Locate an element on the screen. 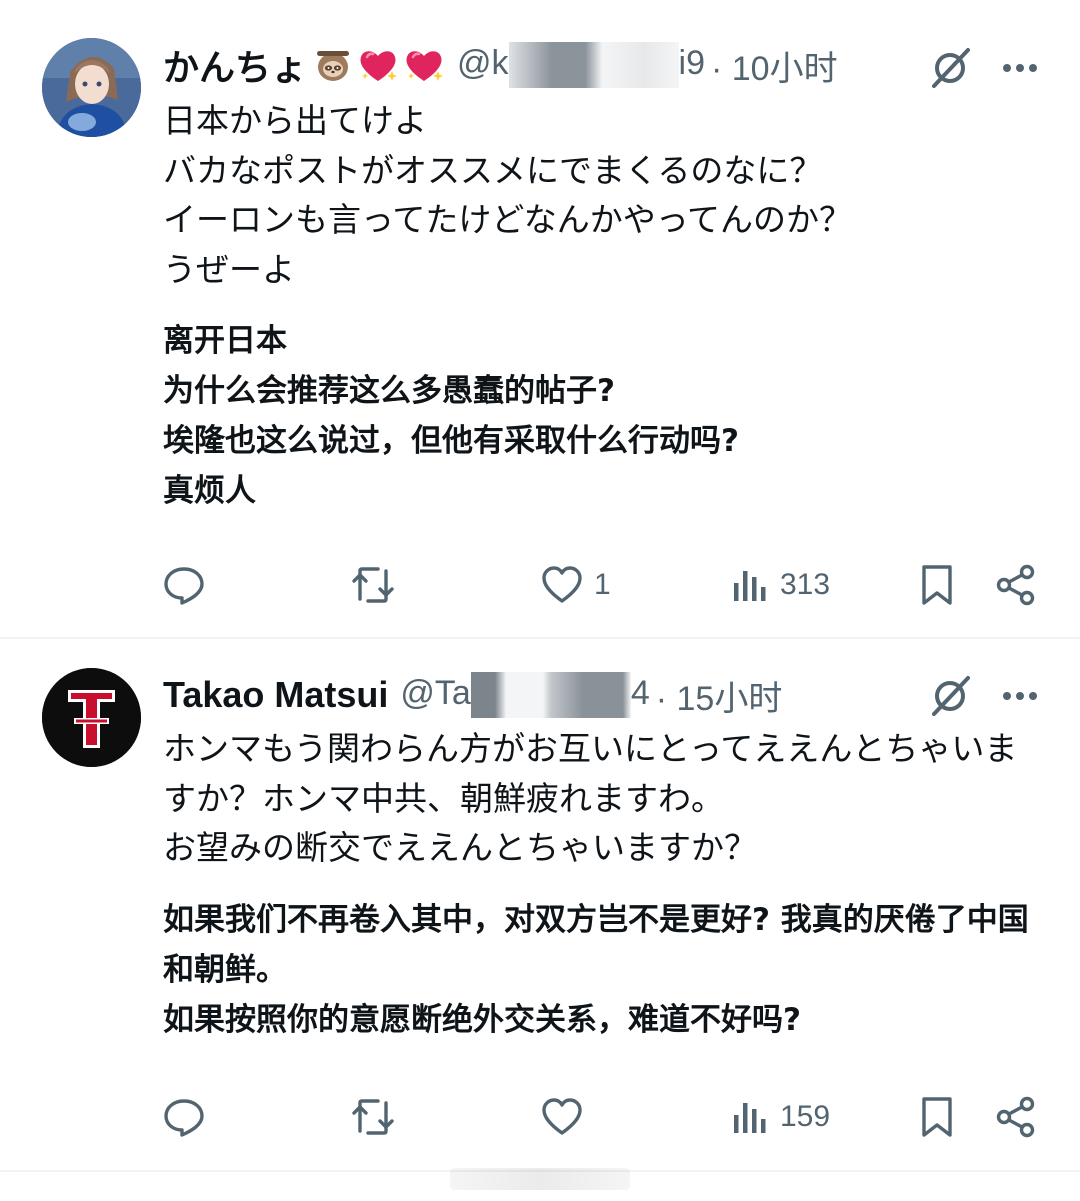  tweet-header: かんちょ @k i9 · 10小时 is located at coordinates (500, 65).